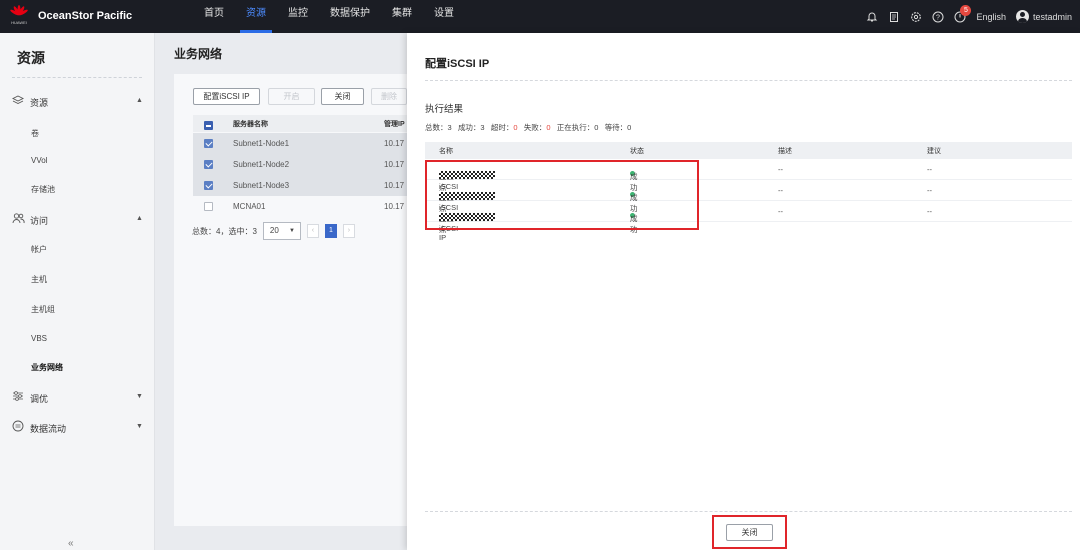  Describe the element at coordinates (249, 206) in the screenshot. I see `server-name: MCNA01` at that location.